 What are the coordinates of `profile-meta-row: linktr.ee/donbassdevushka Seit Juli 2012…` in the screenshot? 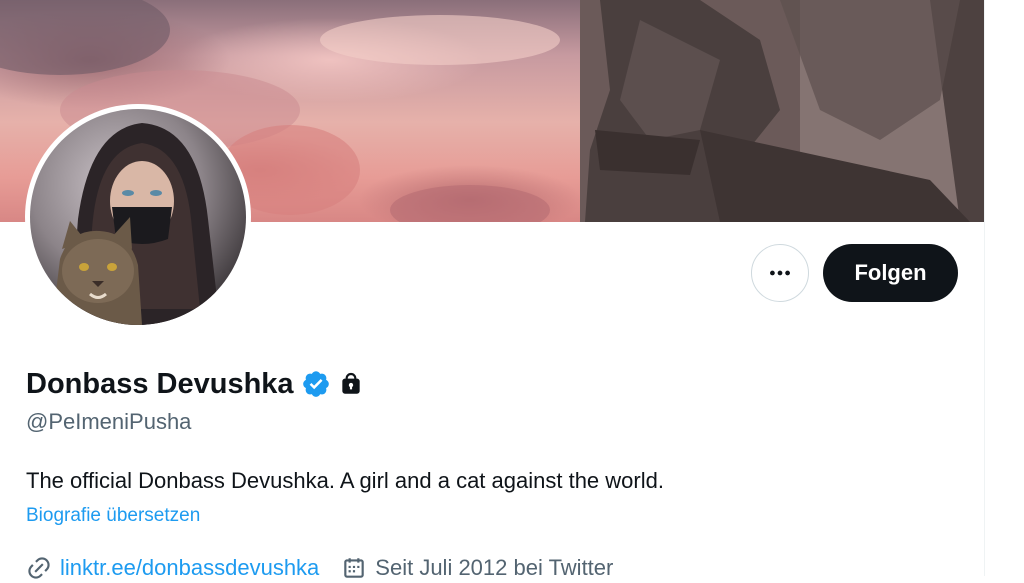 It's located at (319, 568).